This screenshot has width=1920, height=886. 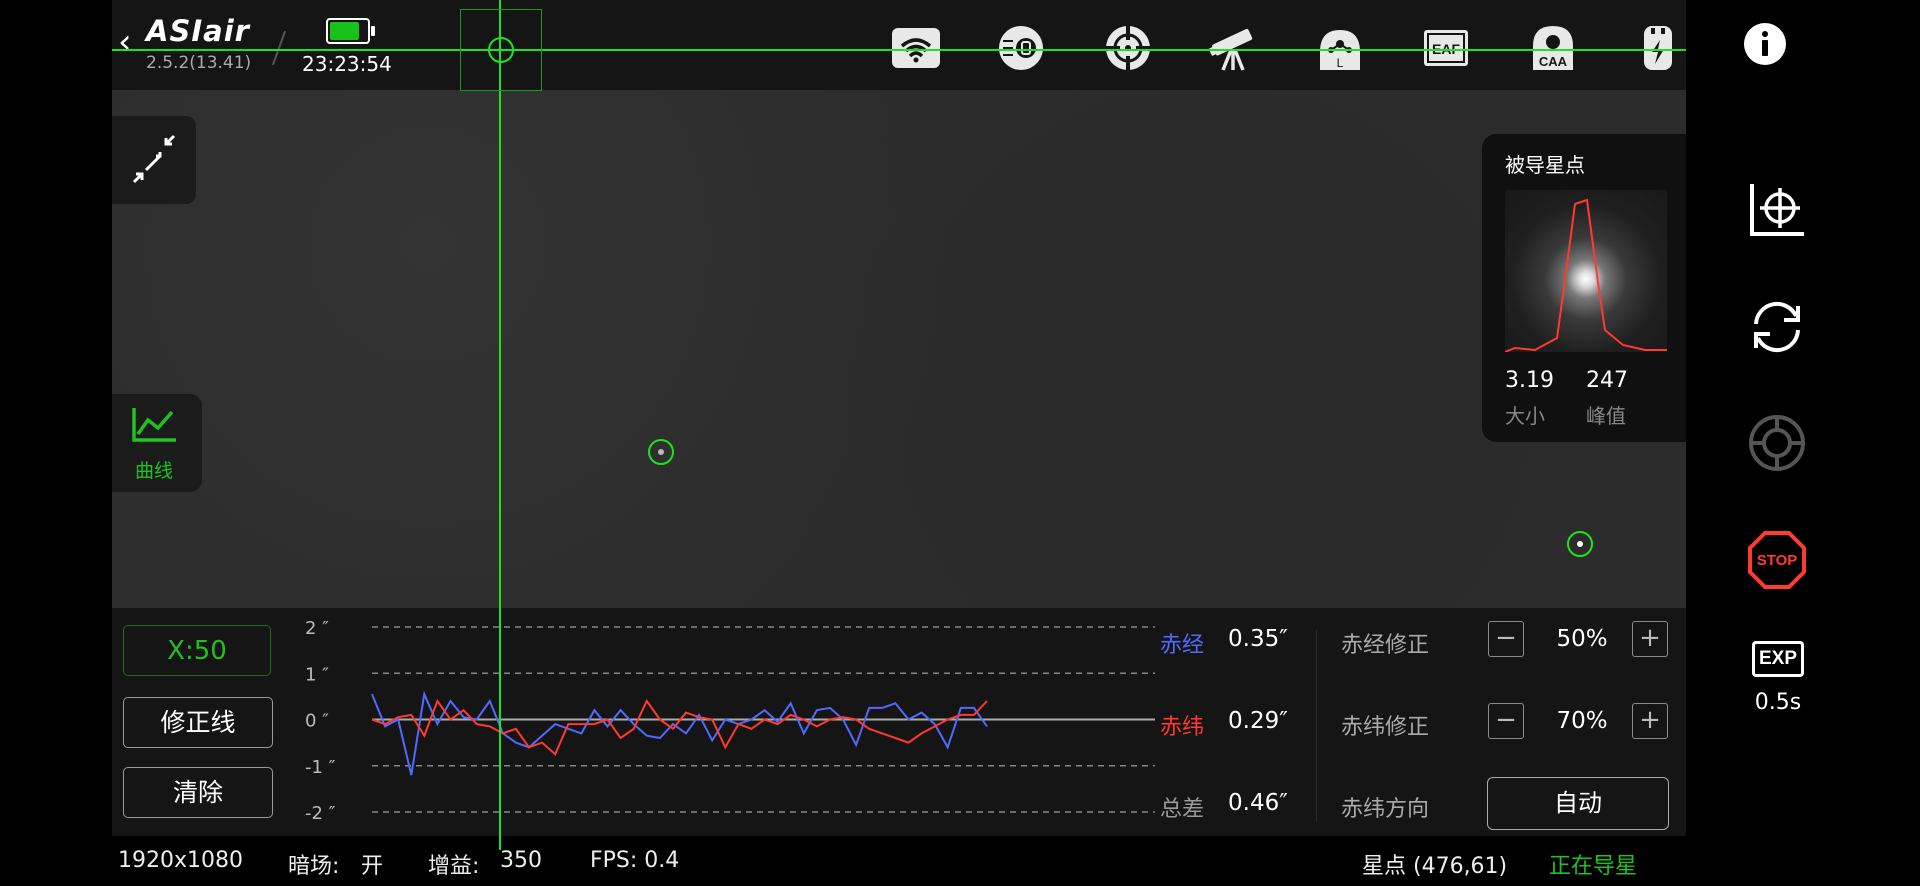 What do you see at coordinates (1385, 645) in the screenshot?
I see `ra-correction-label: 赤经修正` at bounding box center [1385, 645].